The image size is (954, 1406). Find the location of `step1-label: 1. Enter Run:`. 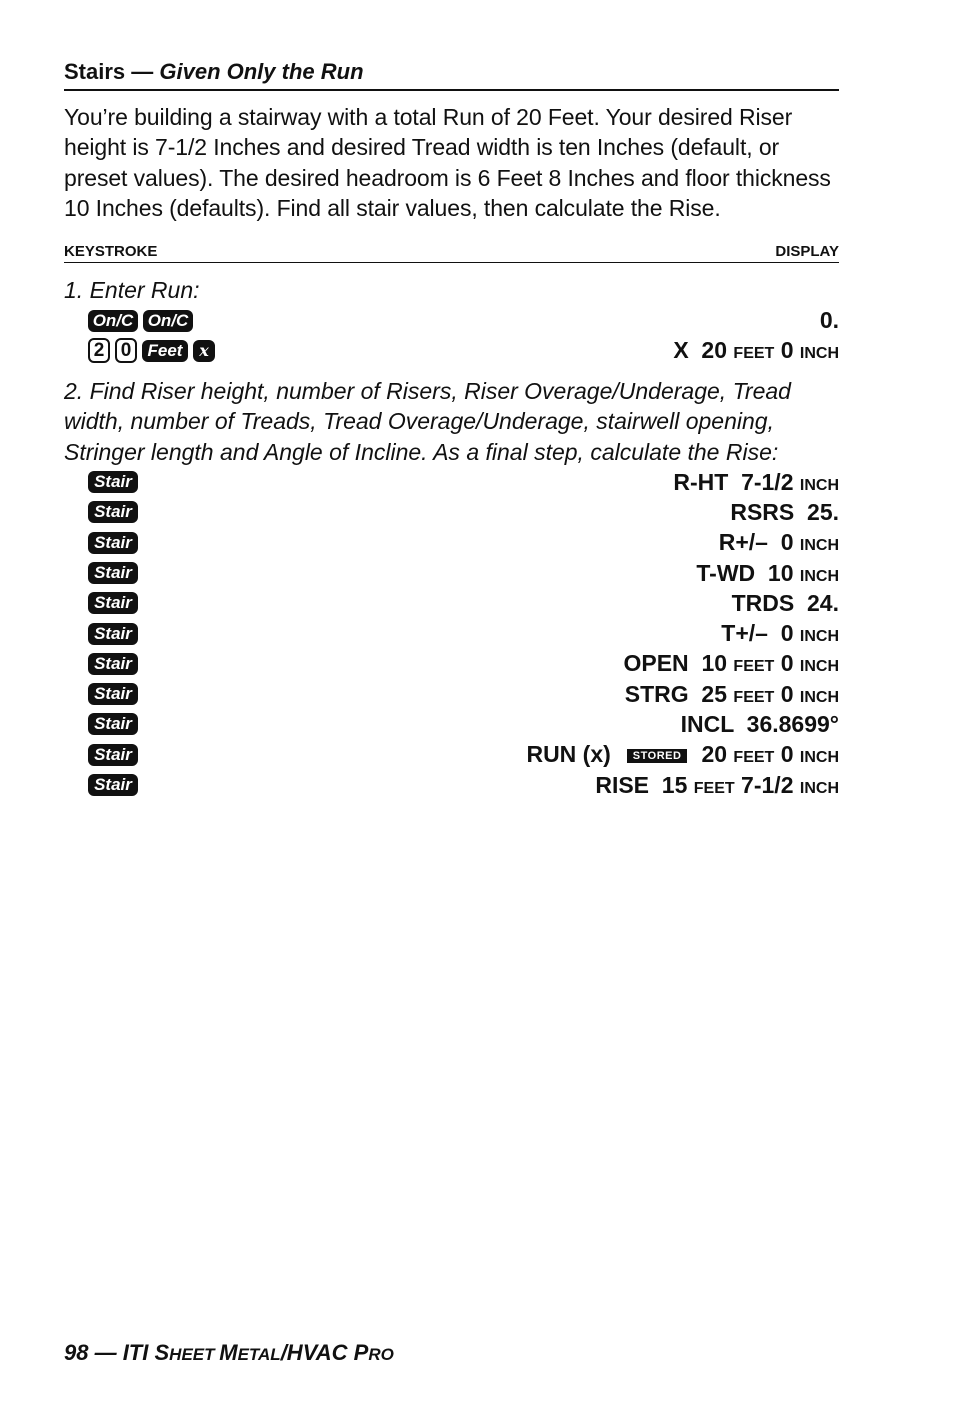

step1-label: 1. Enter Run: is located at coordinates (132, 290).